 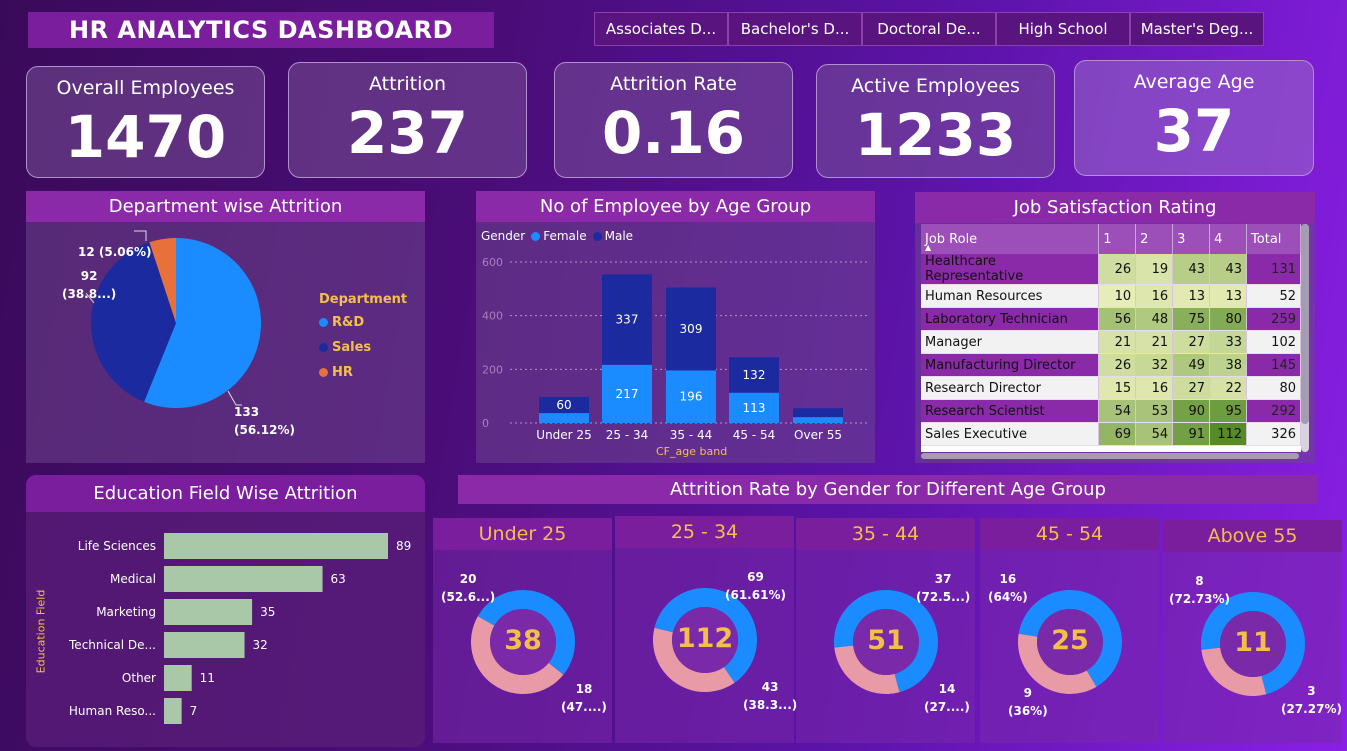 I want to click on rating-cell: 19, so click(x=1154, y=269).